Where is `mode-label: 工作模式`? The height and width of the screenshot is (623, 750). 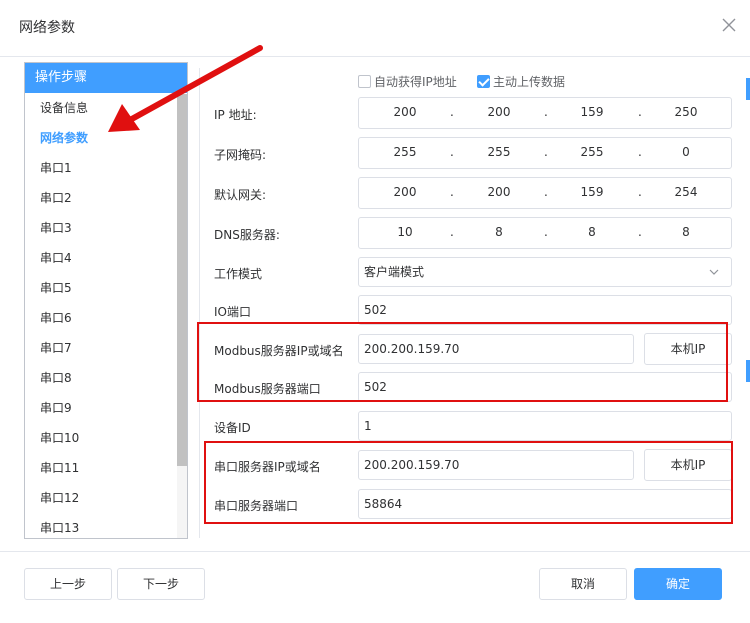 mode-label: 工作模式 is located at coordinates (238, 274).